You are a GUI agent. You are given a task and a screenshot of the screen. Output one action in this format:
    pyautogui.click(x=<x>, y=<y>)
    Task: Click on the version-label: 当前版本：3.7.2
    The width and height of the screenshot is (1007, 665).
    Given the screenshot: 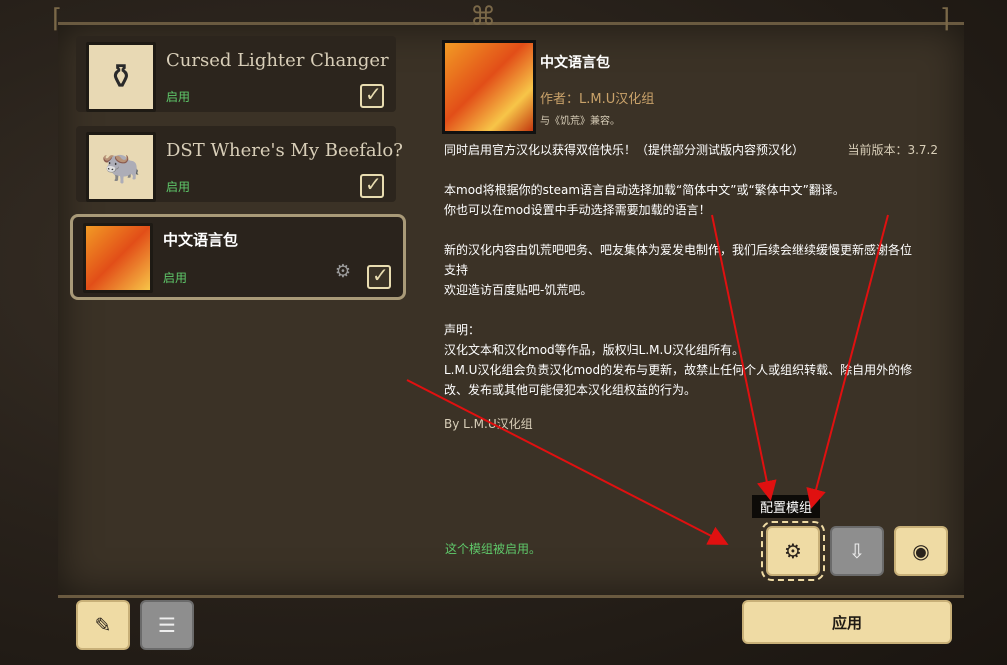 What is the action you would take?
    pyautogui.click(x=892, y=150)
    